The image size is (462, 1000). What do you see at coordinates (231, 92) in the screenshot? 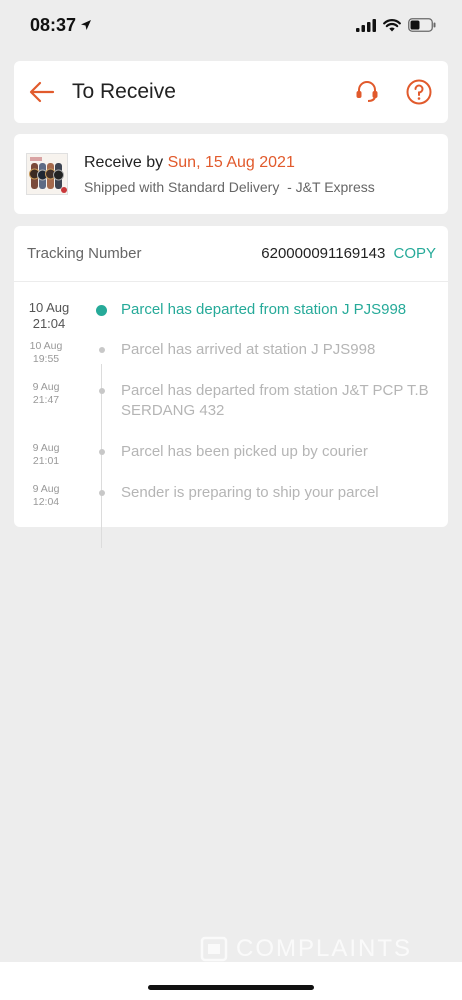
I see `page-header: To Receive` at bounding box center [231, 92].